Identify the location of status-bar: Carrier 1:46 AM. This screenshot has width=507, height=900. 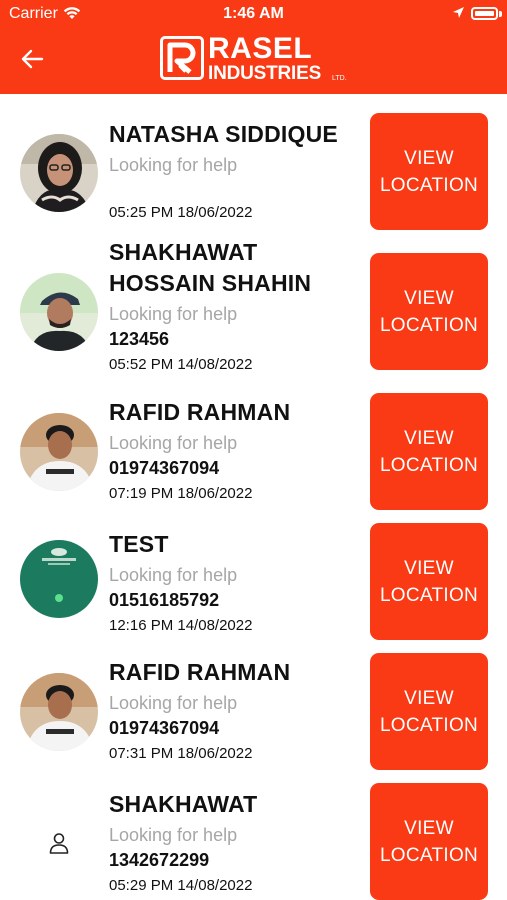
(253, 14).